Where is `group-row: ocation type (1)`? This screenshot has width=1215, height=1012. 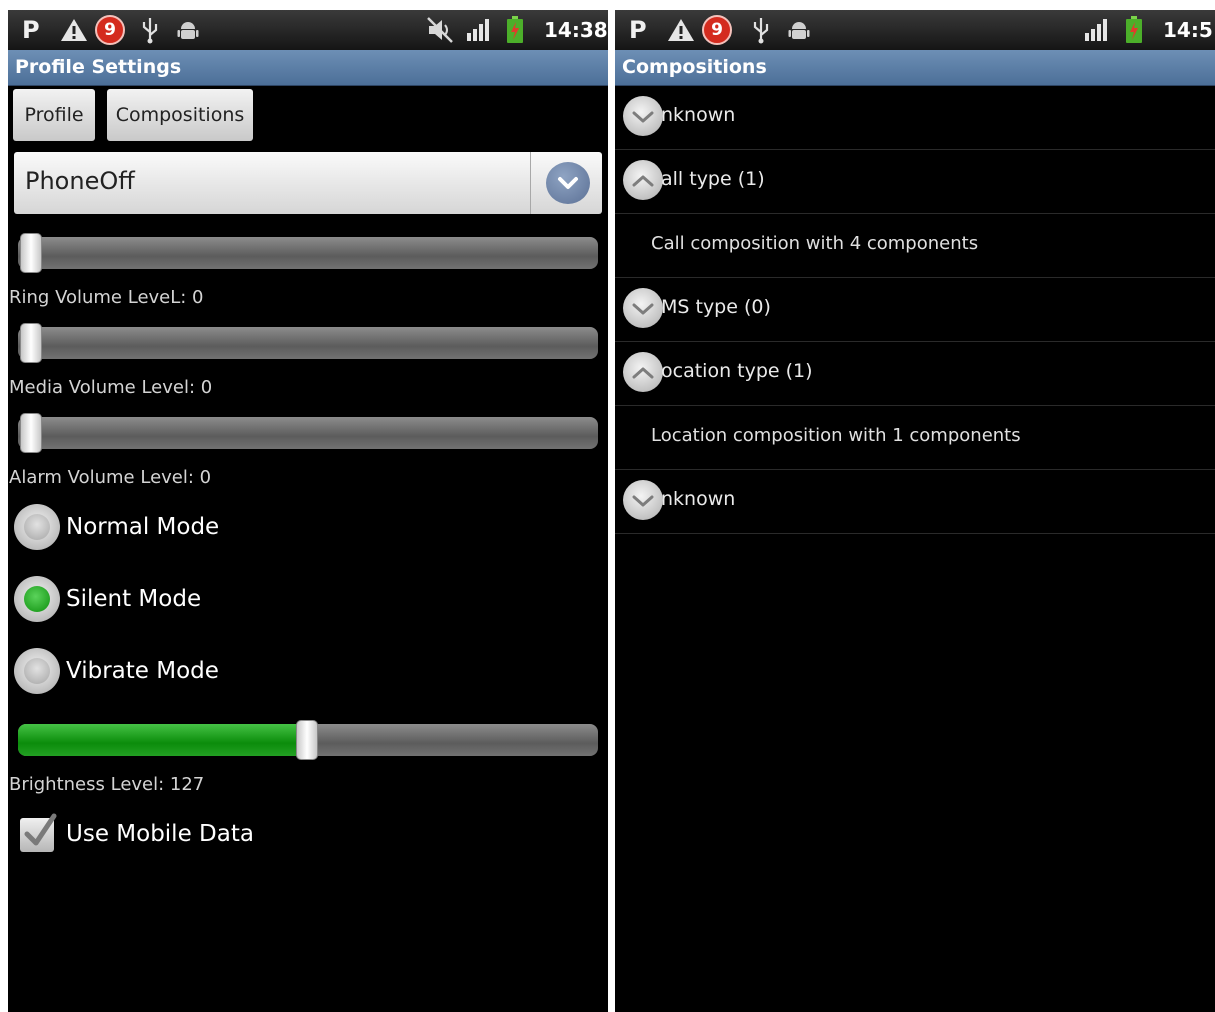
group-row: ocation type (1) is located at coordinates (915, 374).